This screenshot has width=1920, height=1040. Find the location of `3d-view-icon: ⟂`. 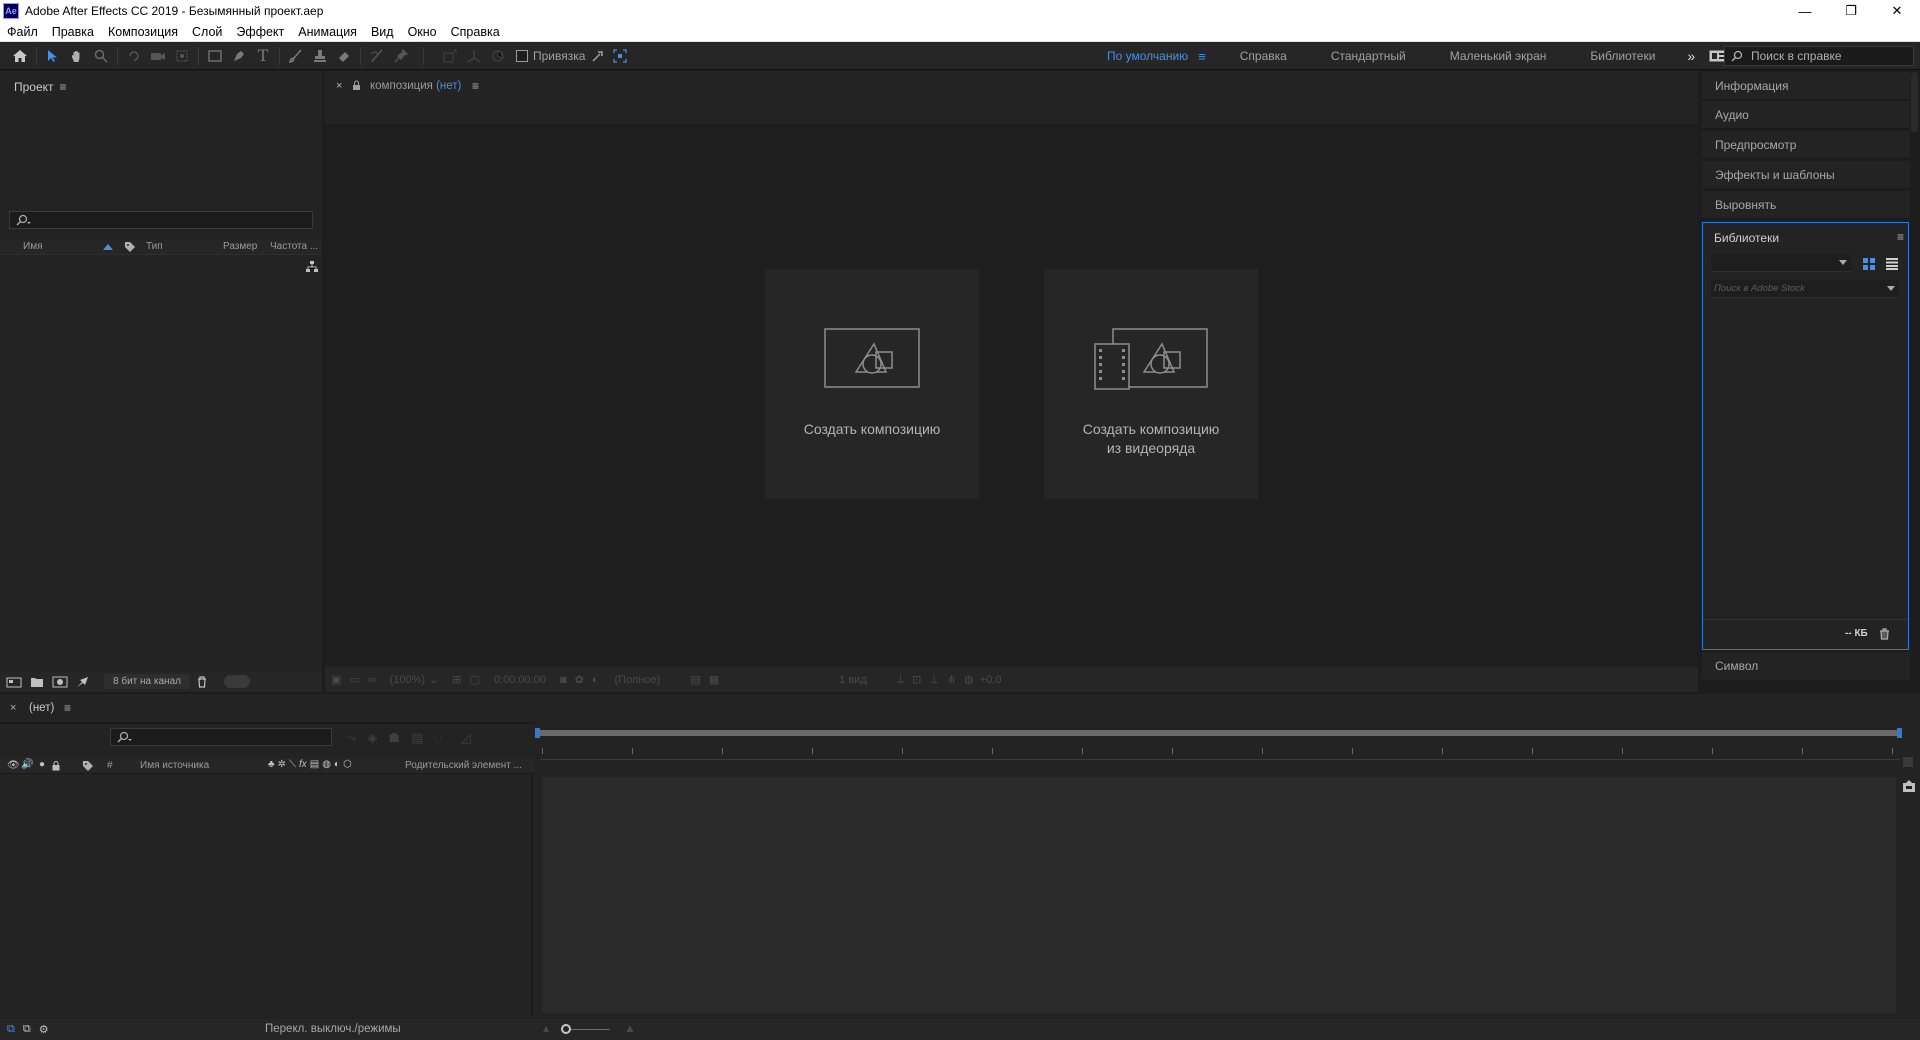

3d-view-icon: ⟂ is located at coordinates (900, 679).